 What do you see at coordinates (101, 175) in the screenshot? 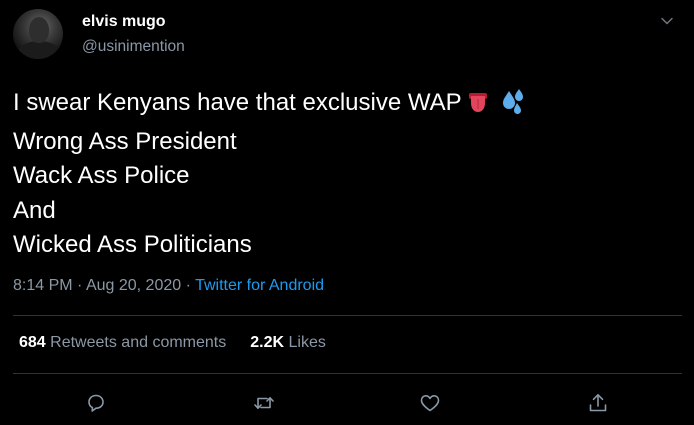
I see `tweet-line-3: Wack Ass Police` at bounding box center [101, 175].